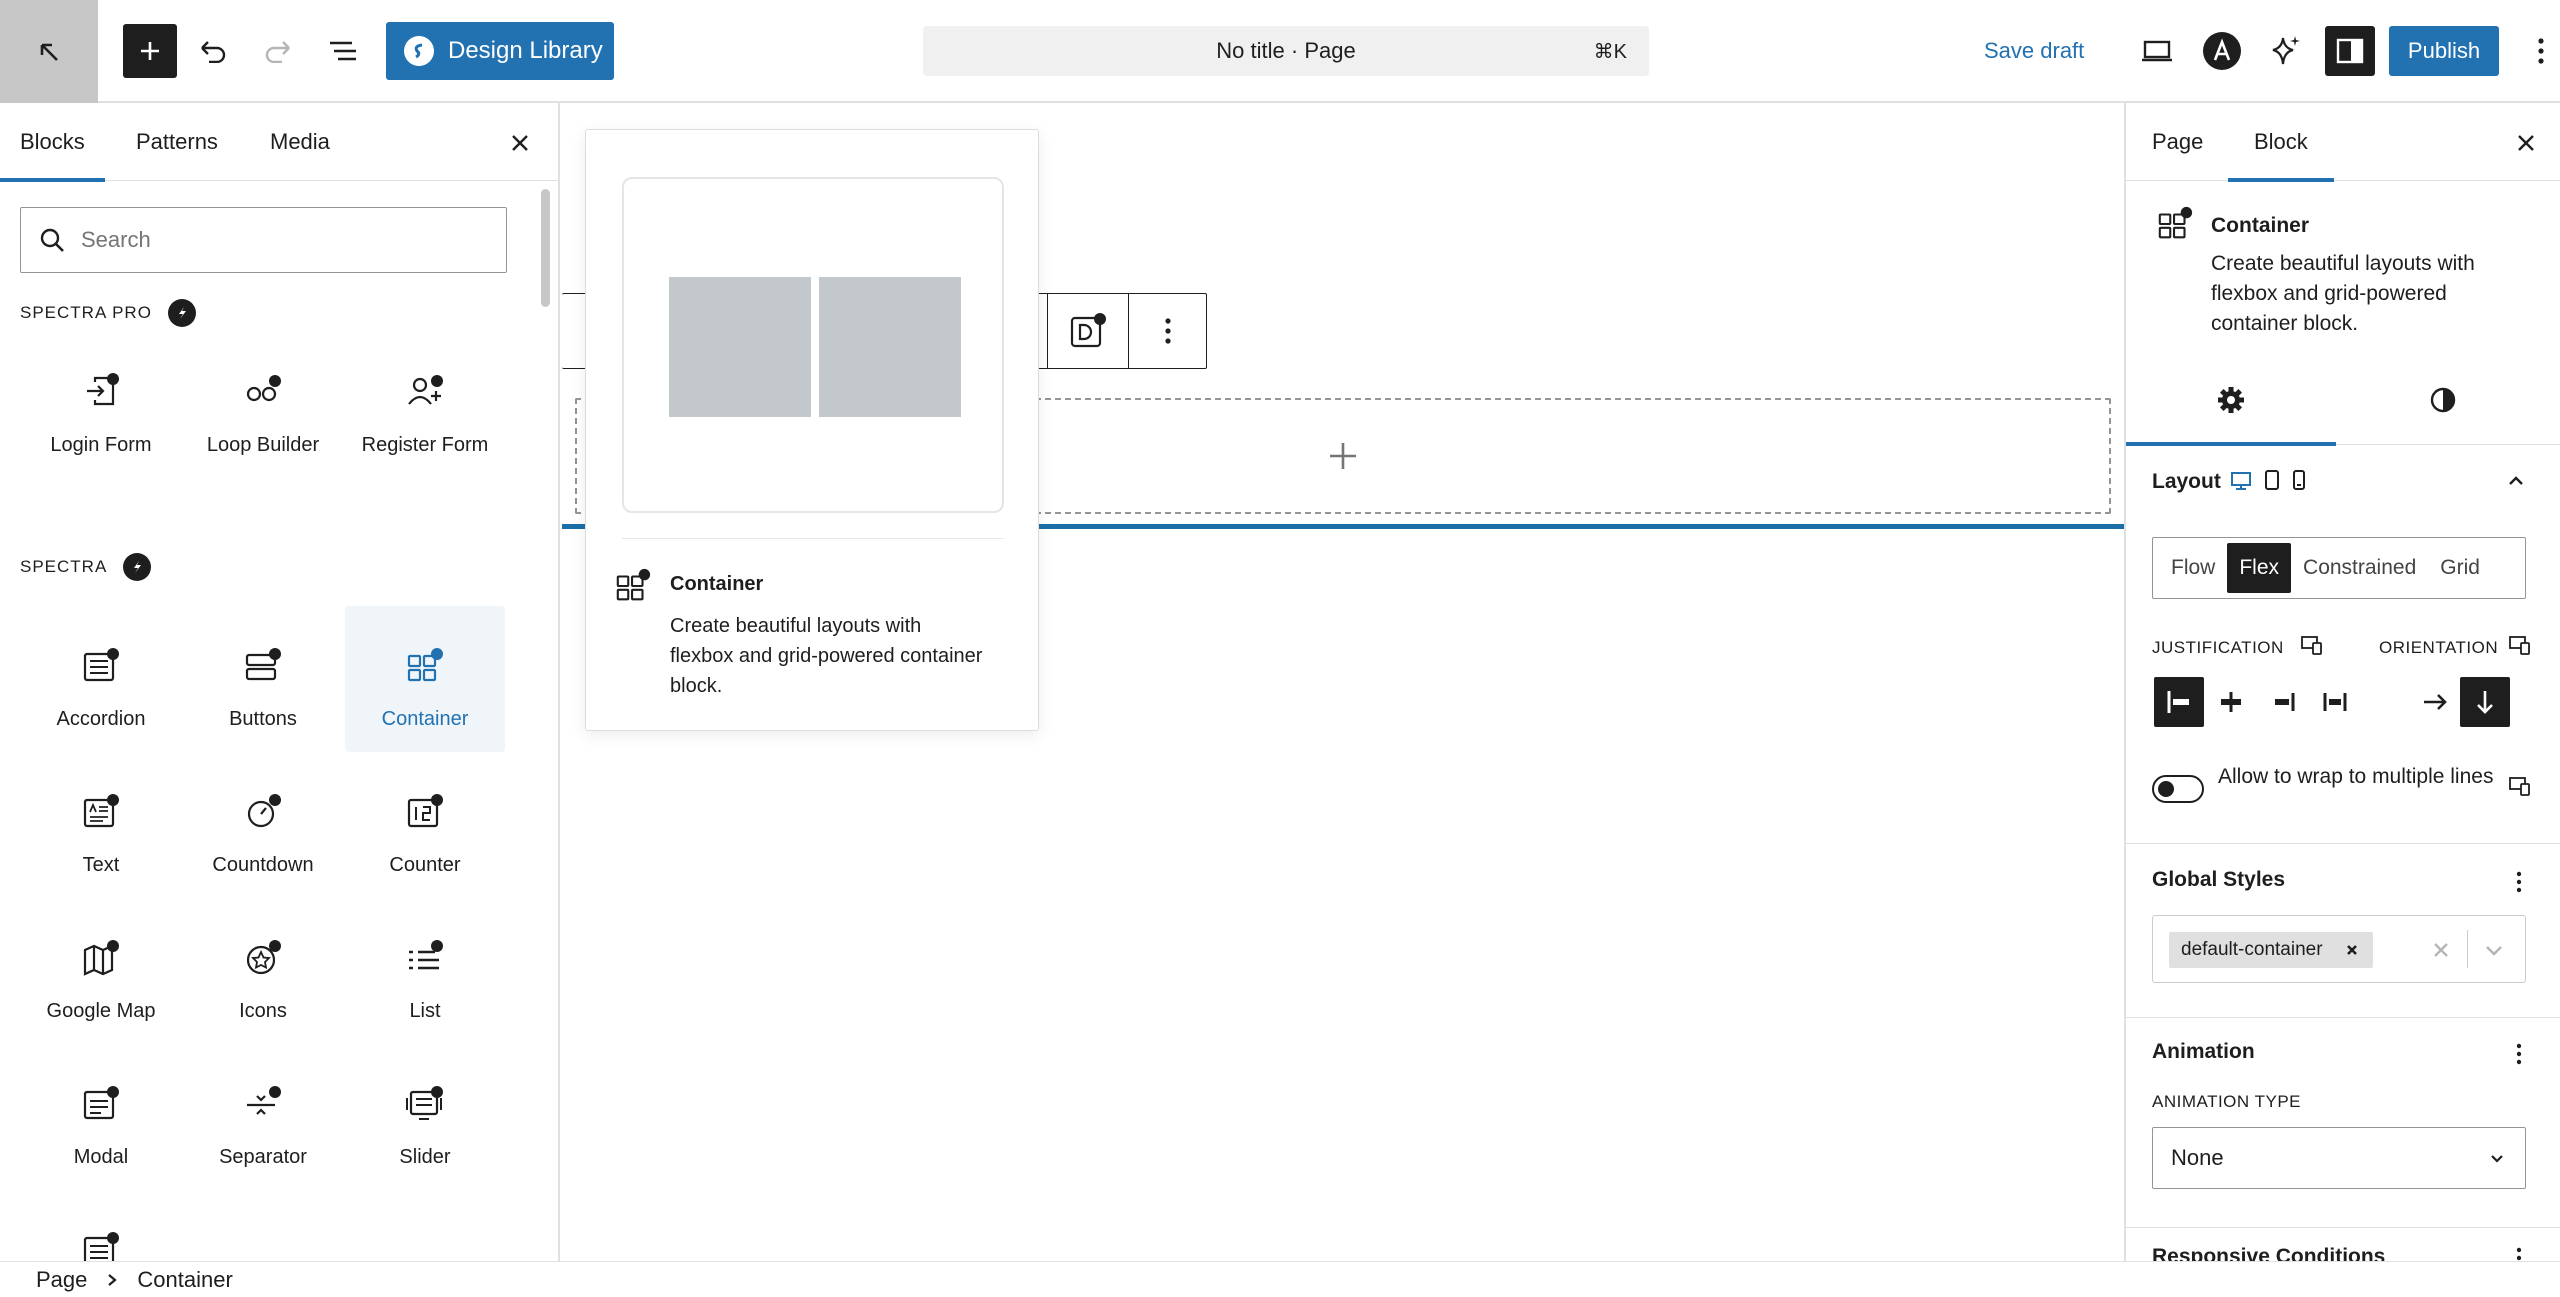 This screenshot has height=1297, width=2560. I want to click on tab-patterns: Patterns, so click(177, 142).